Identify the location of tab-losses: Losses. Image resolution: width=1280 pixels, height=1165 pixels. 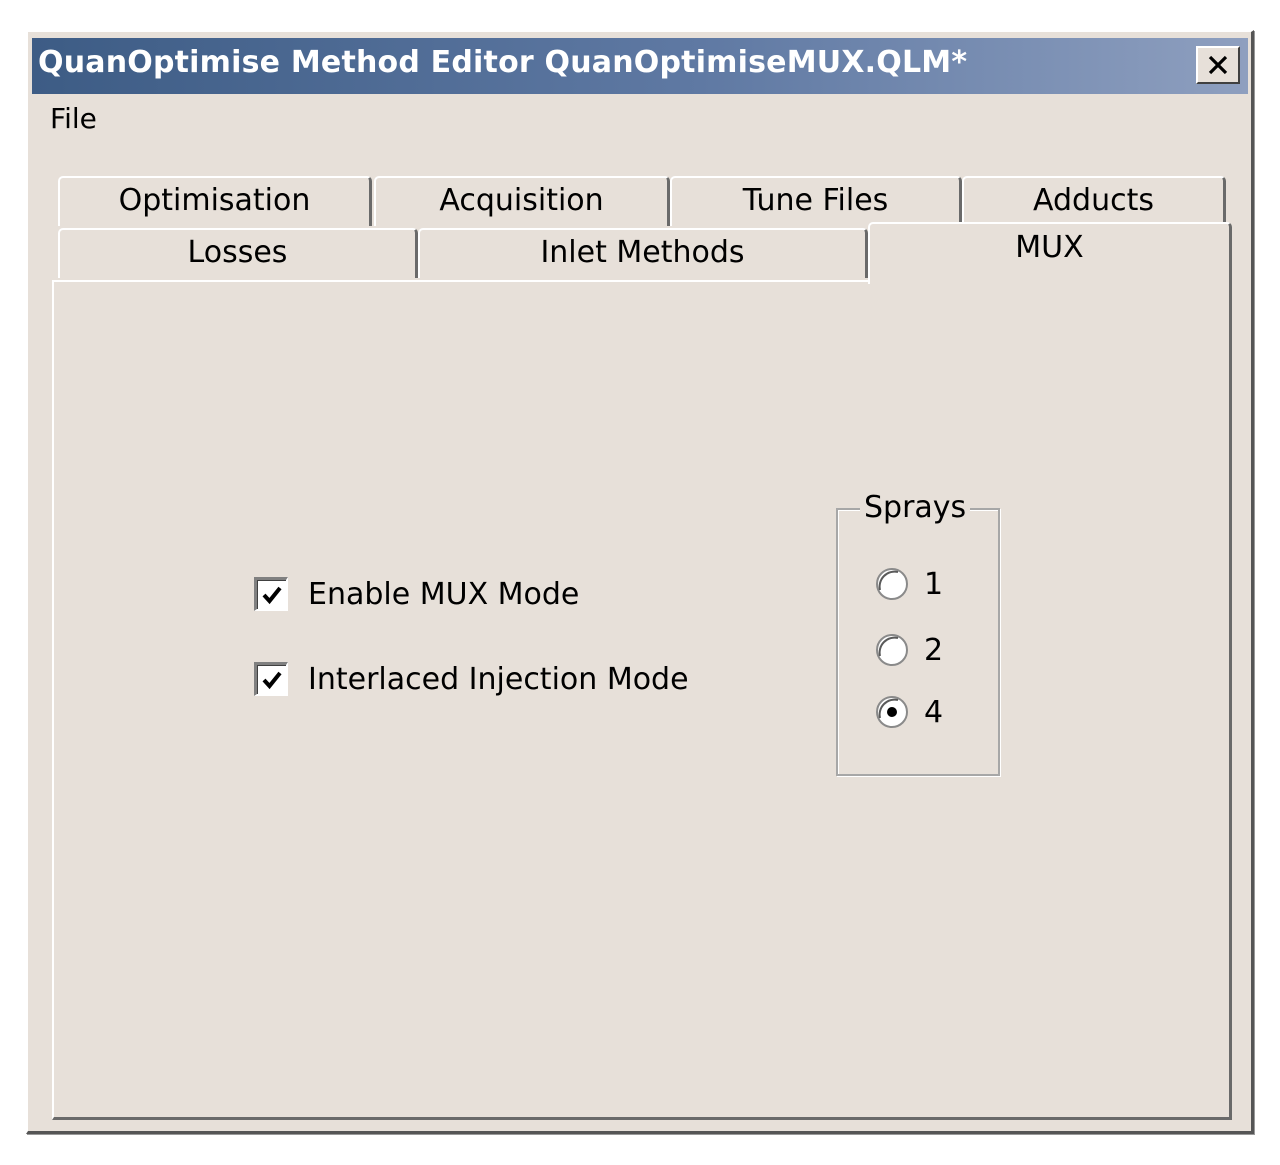
(238, 253).